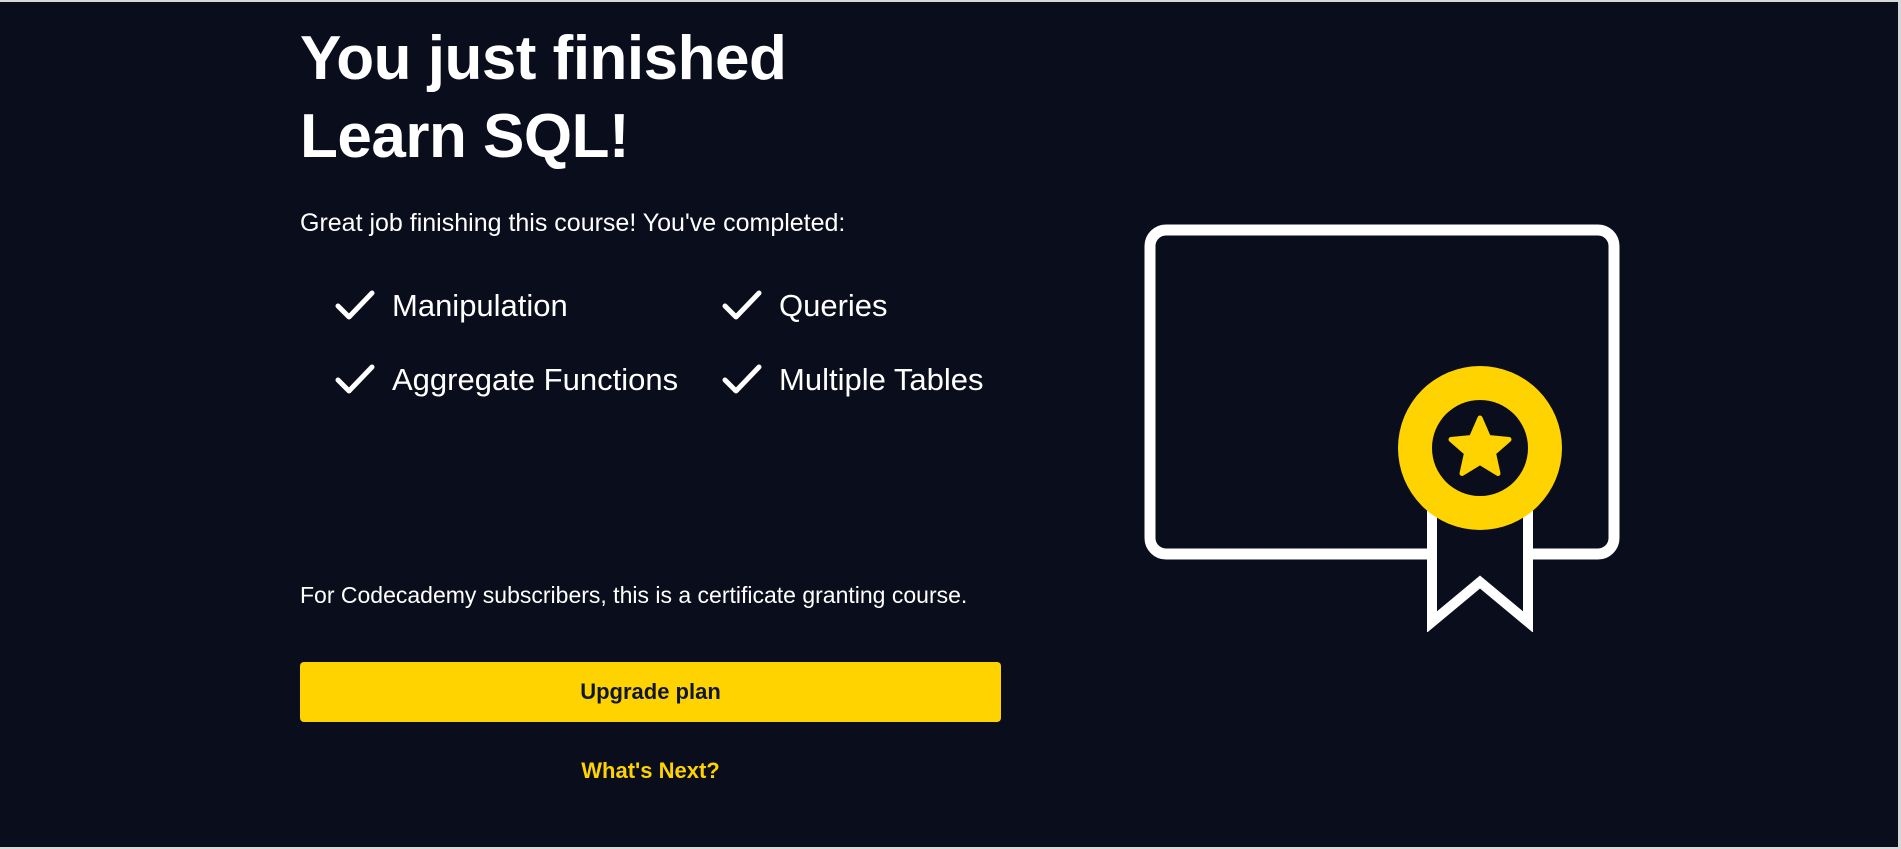 This screenshot has width=1901, height=849. I want to click on module-label: Multiple Tables, so click(881, 379).